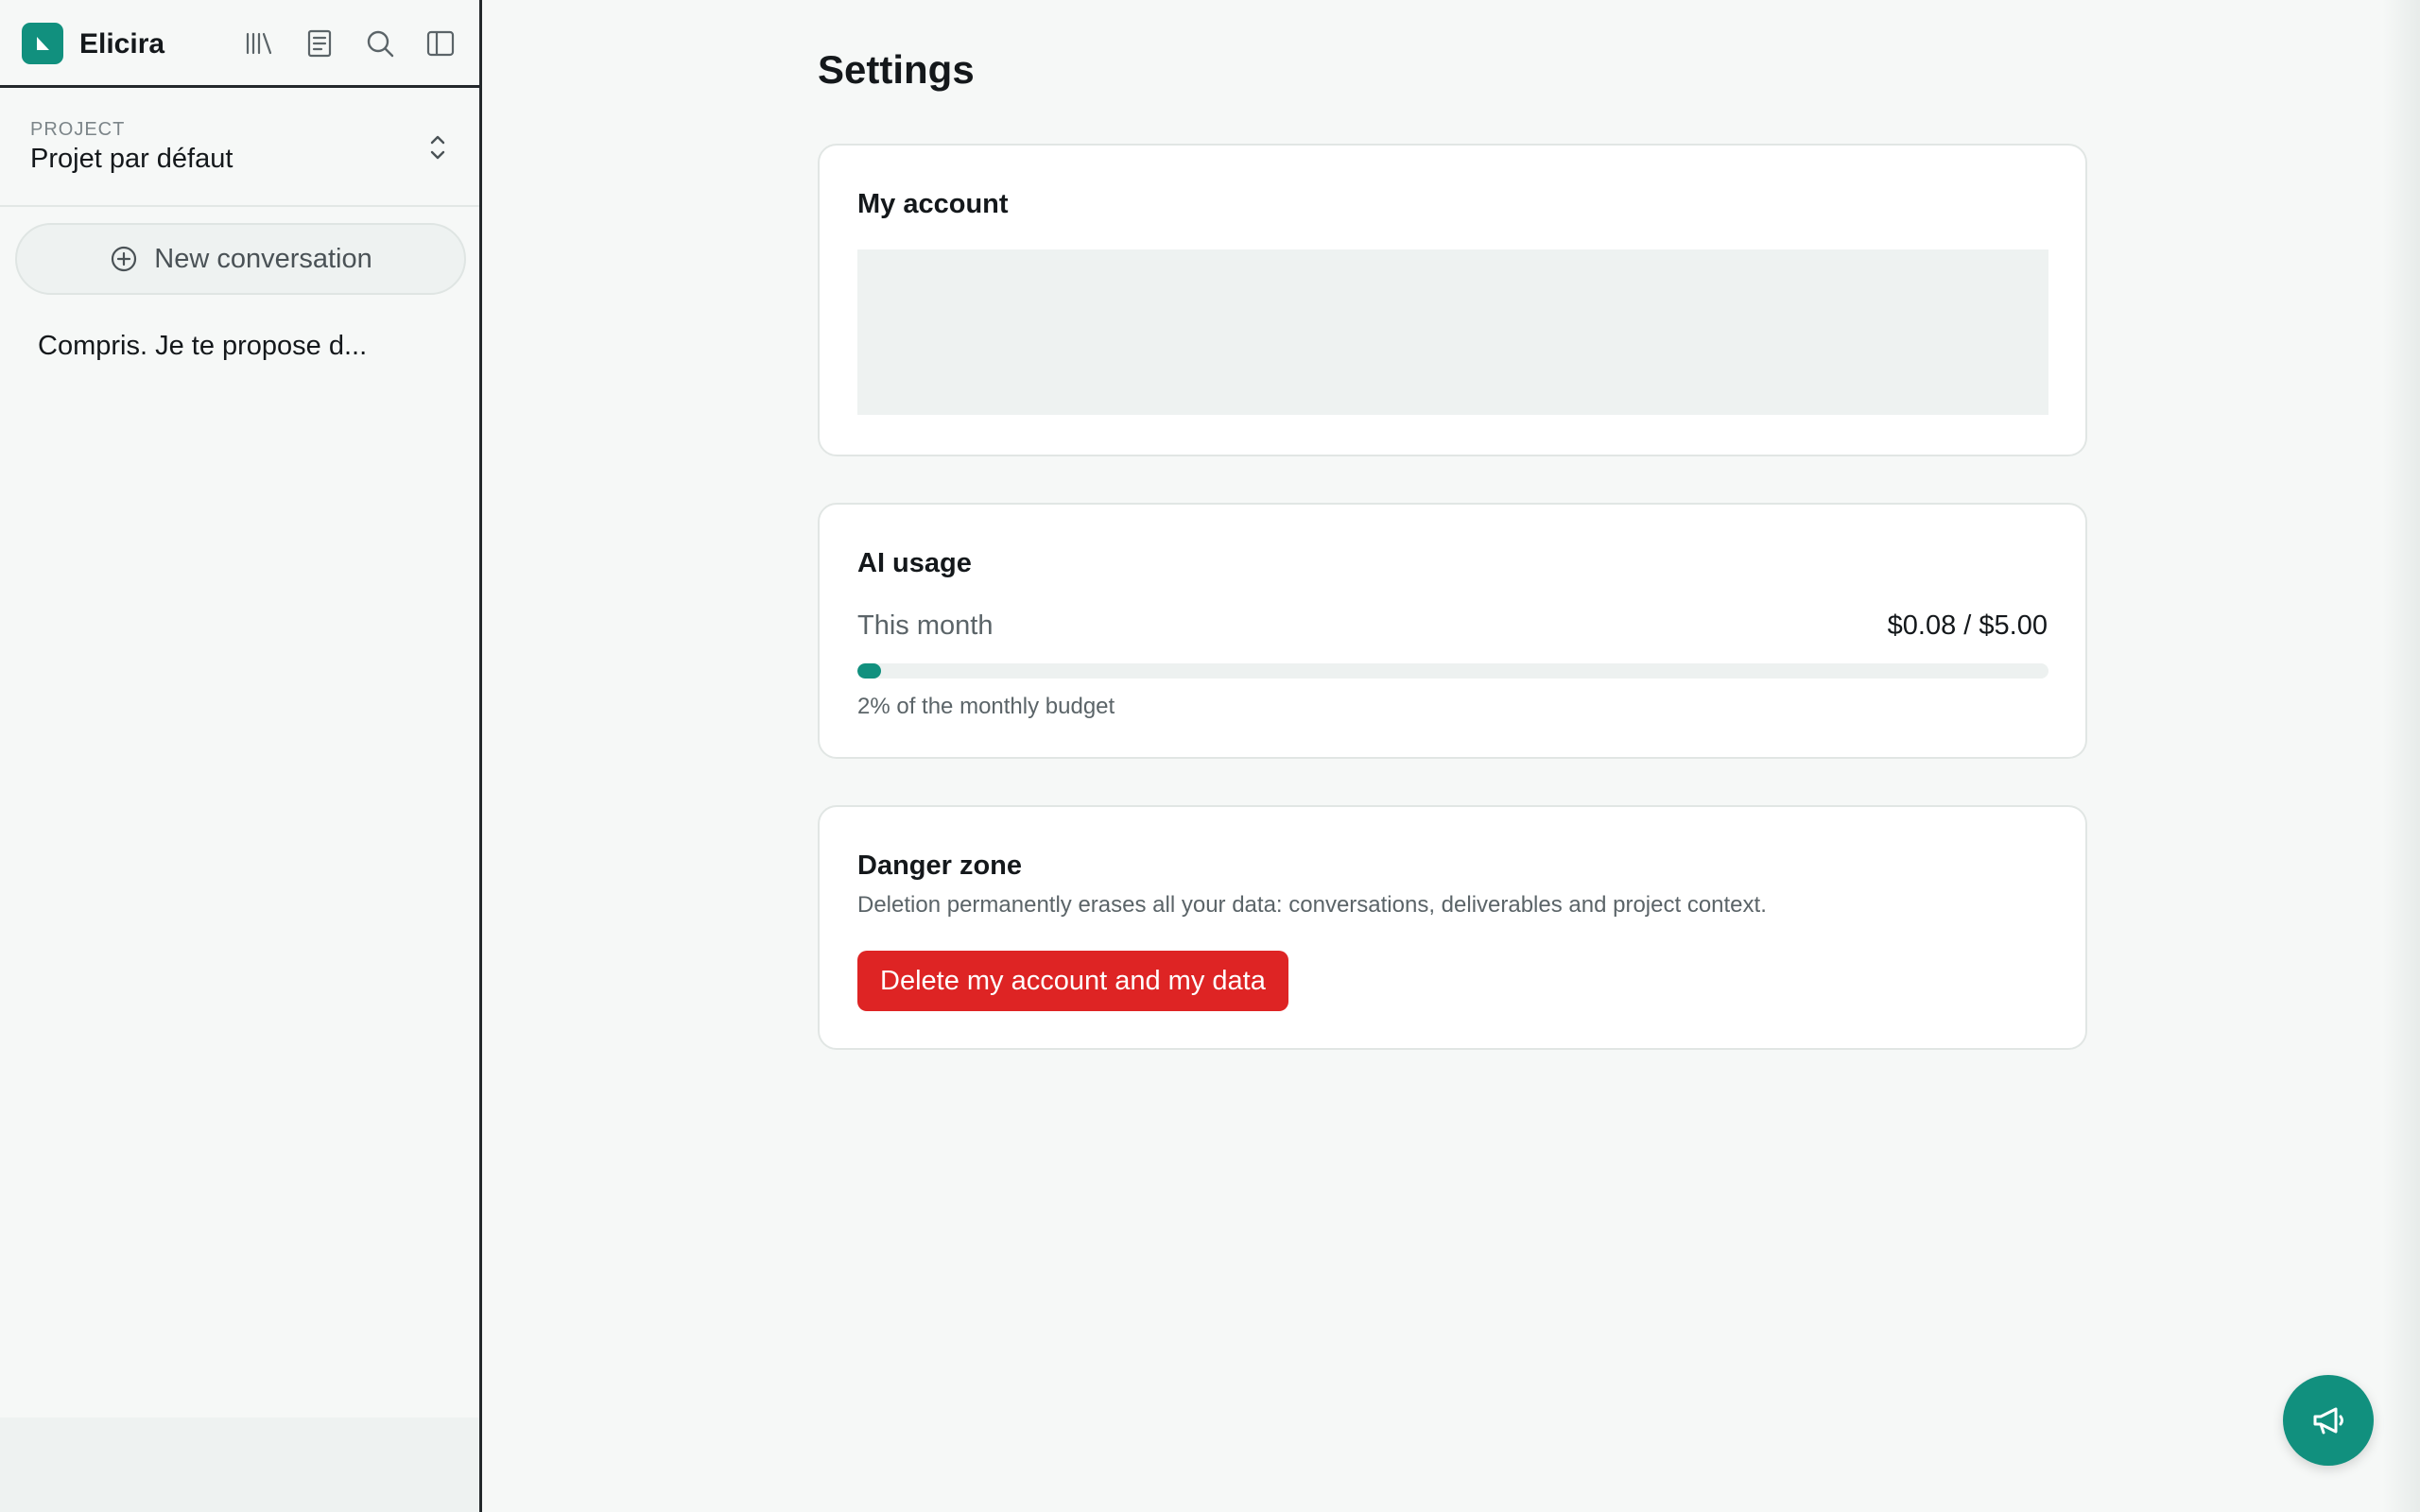  I want to click on app-logo, so click(42, 43).